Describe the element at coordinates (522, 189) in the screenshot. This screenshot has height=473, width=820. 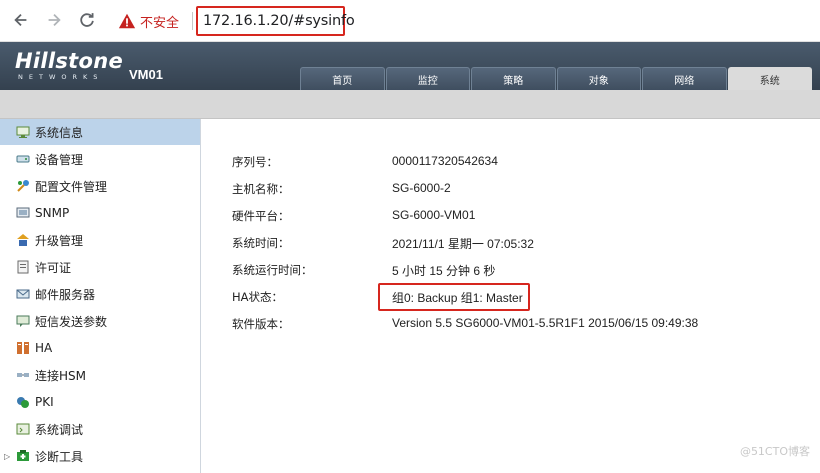
I see `info-row-hostname: 主机名称： SG-6000-2` at that location.